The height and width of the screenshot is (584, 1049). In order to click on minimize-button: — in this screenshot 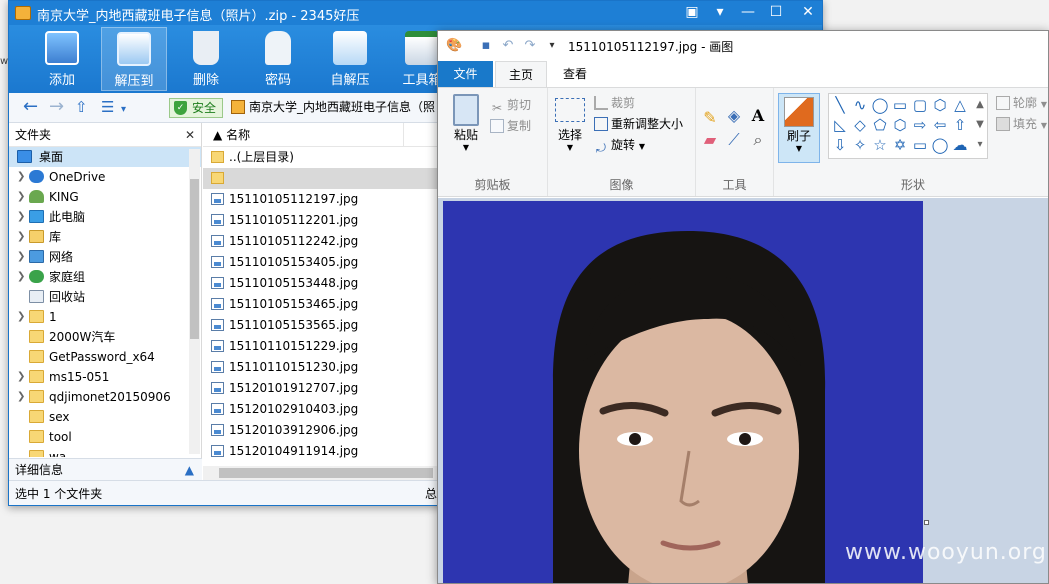, I will do `click(748, 13)`.